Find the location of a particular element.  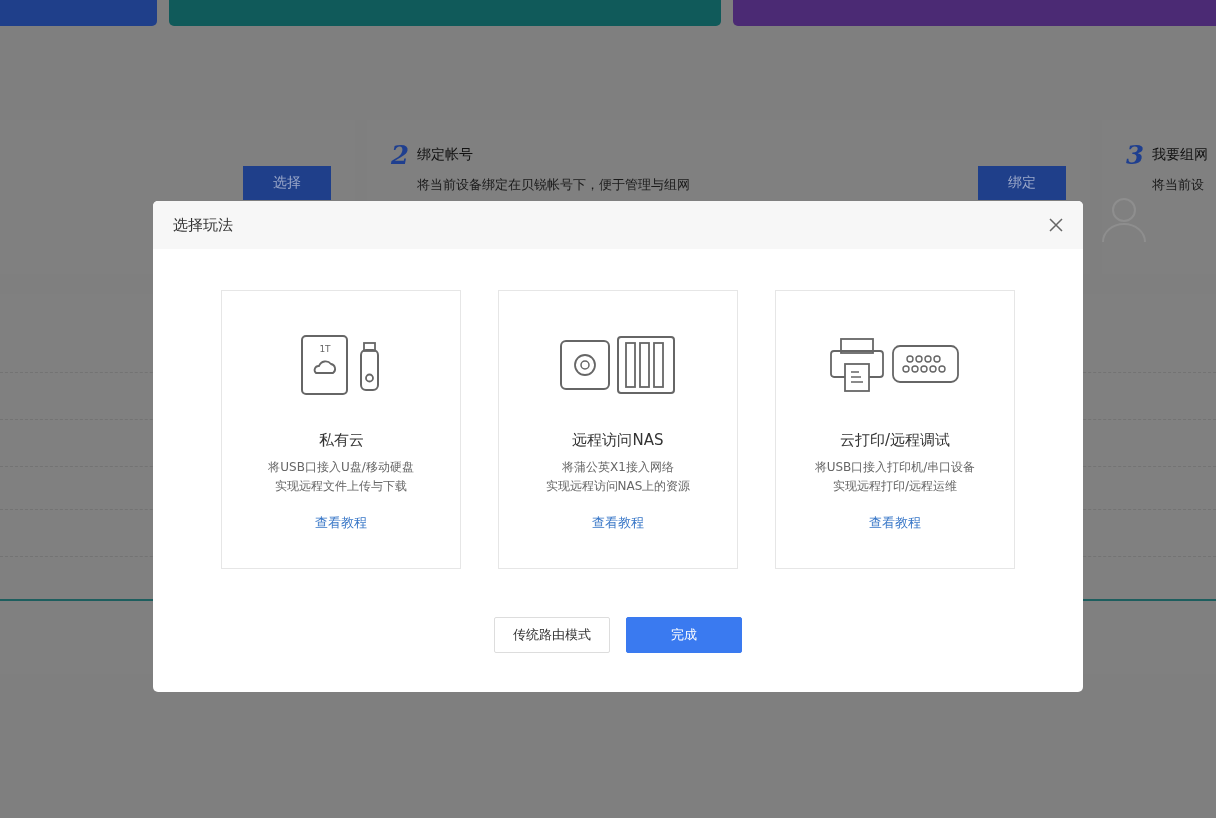

printer-serial-port-icon is located at coordinates (895, 365).